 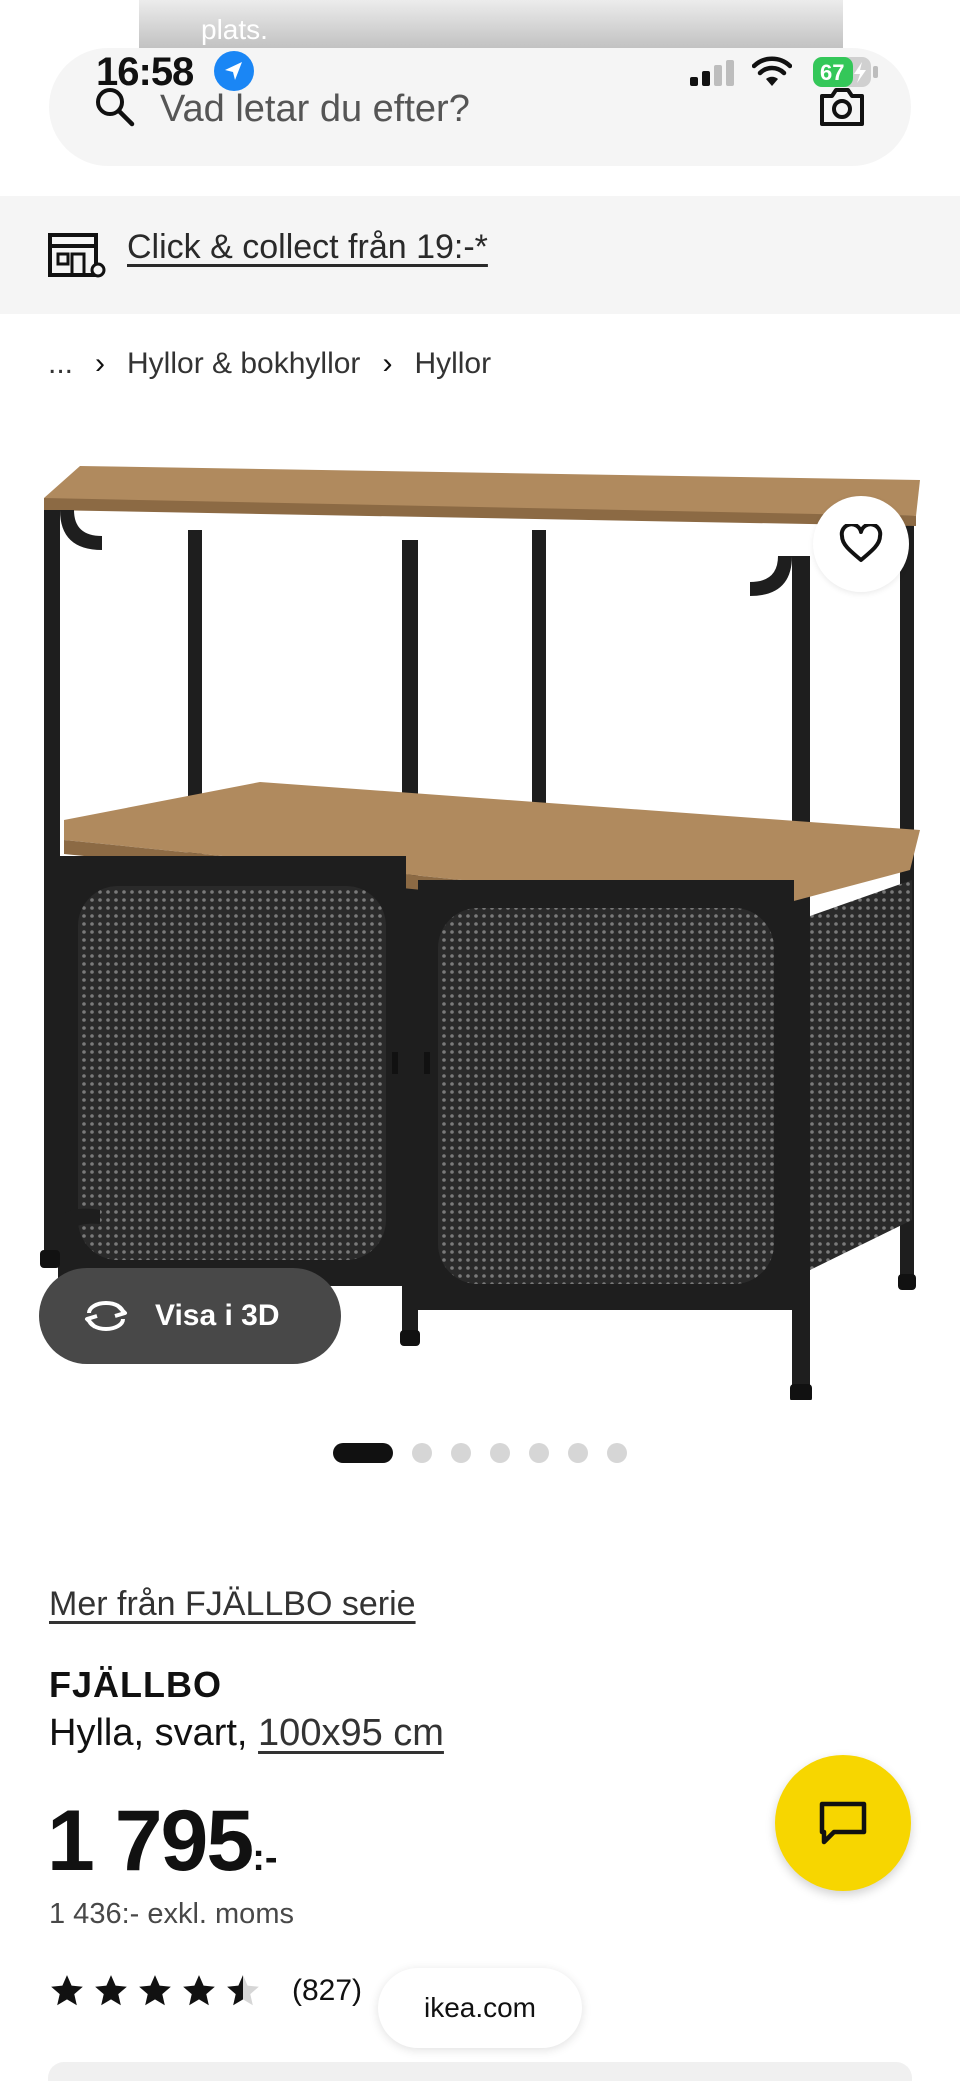 I want to click on heart-icon, so click(x=861, y=543).